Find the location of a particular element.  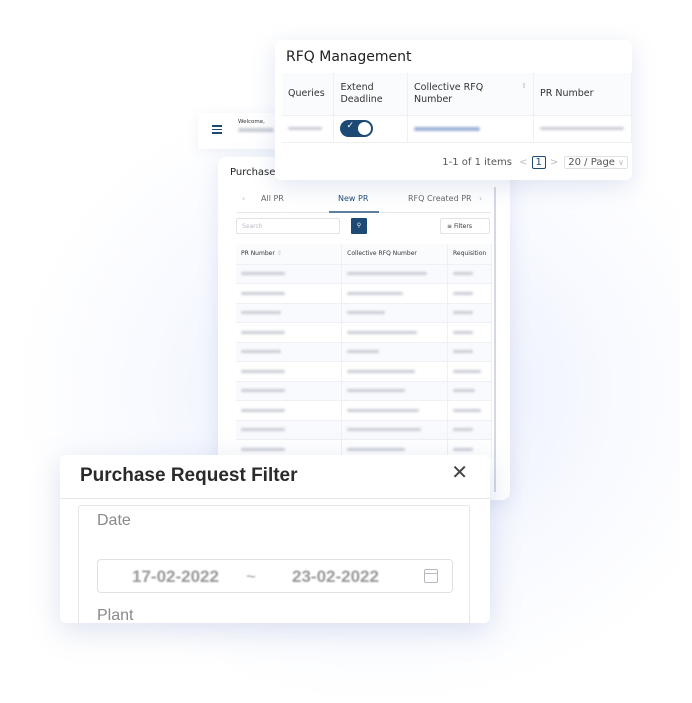

filter-header: Purchase Request Filter ✕ is located at coordinates (275, 477).